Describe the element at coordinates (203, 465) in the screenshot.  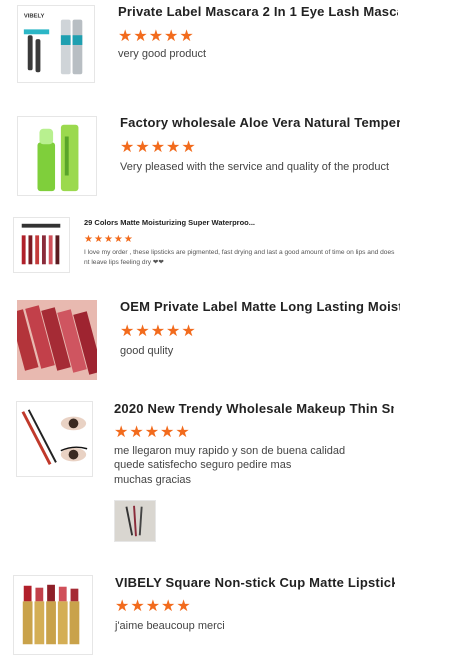
I see `review-line: quede satisfecho seguro pedire mas` at that location.